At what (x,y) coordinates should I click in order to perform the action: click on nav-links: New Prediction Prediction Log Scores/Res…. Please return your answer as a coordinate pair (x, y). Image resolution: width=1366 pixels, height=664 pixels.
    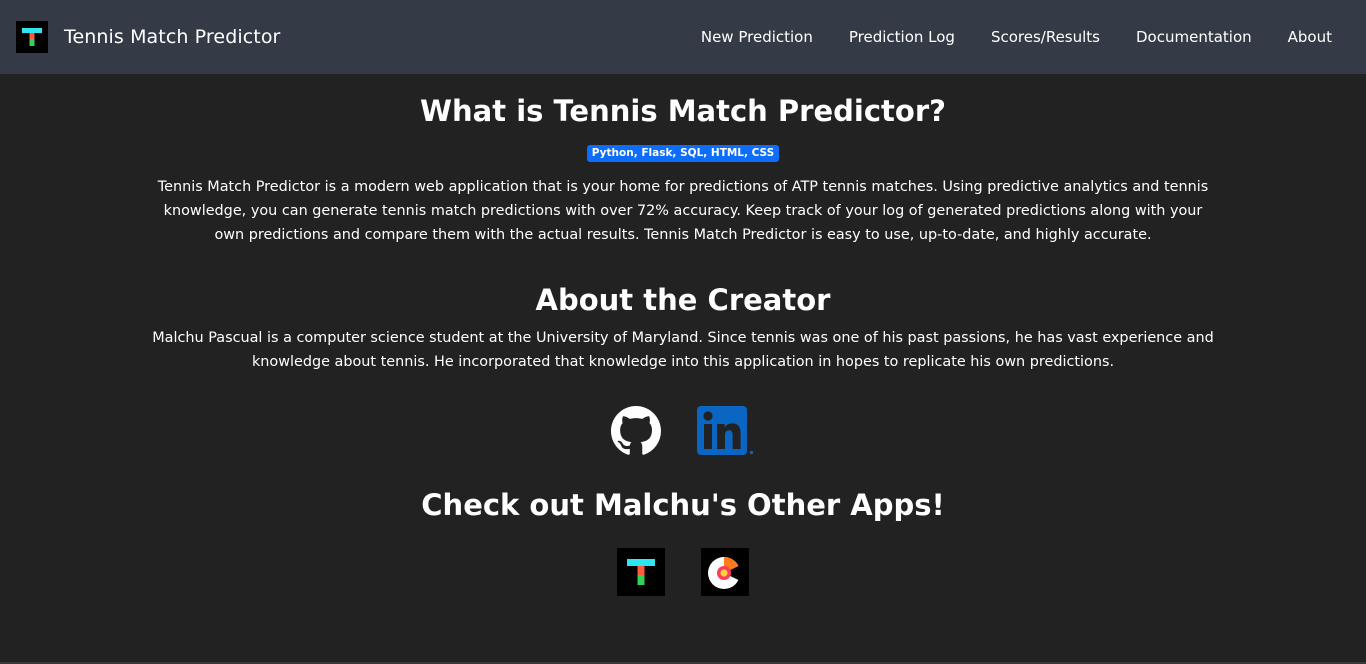
    Looking at the image, I should click on (998, 37).